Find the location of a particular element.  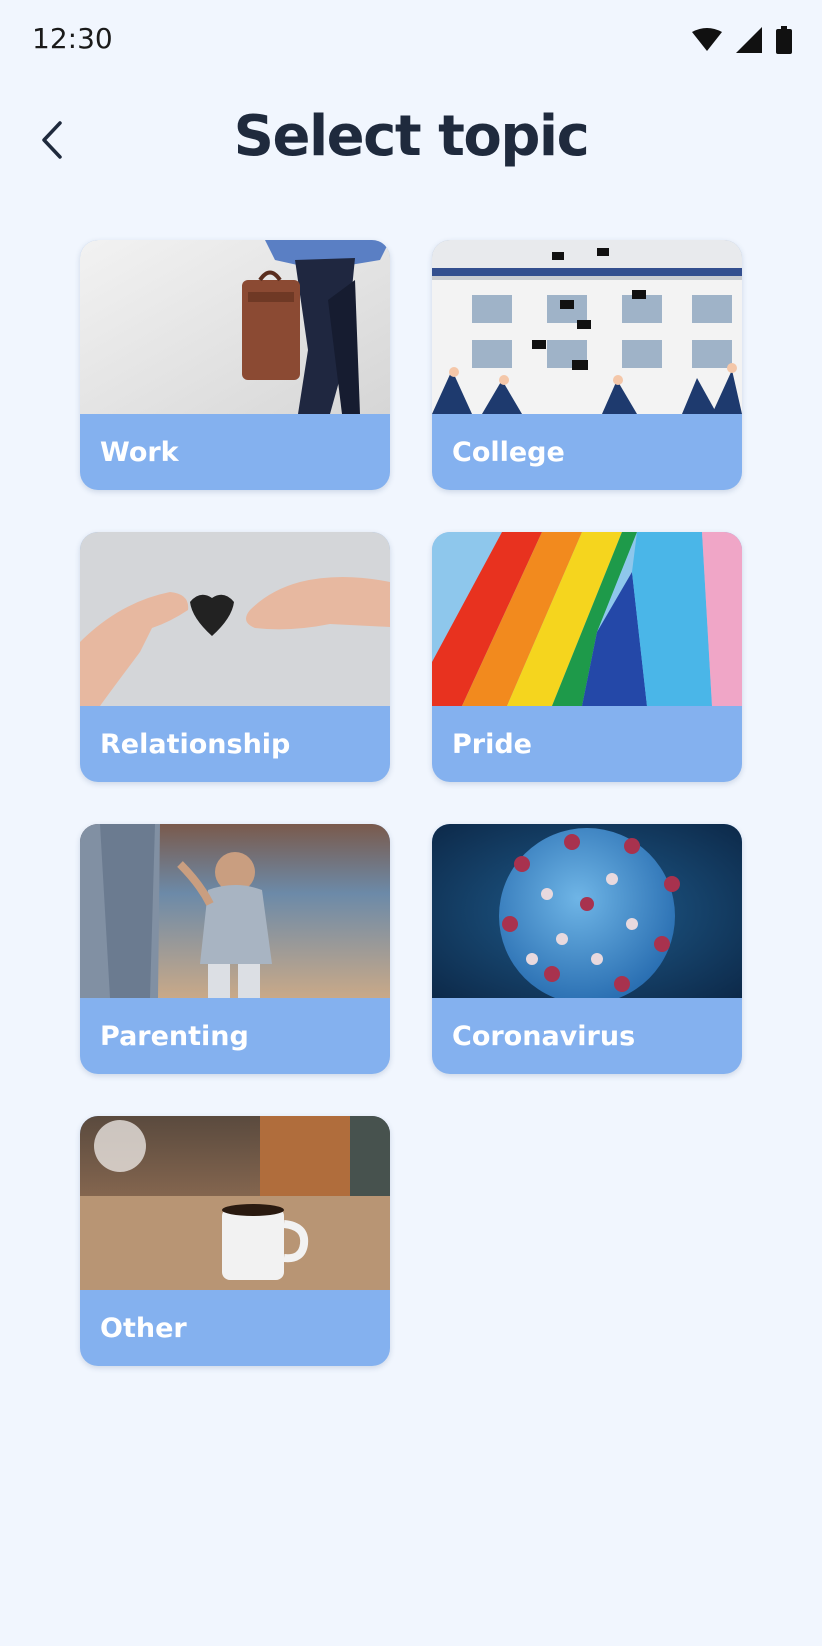

graduation-caps-photo is located at coordinates (587, 327).